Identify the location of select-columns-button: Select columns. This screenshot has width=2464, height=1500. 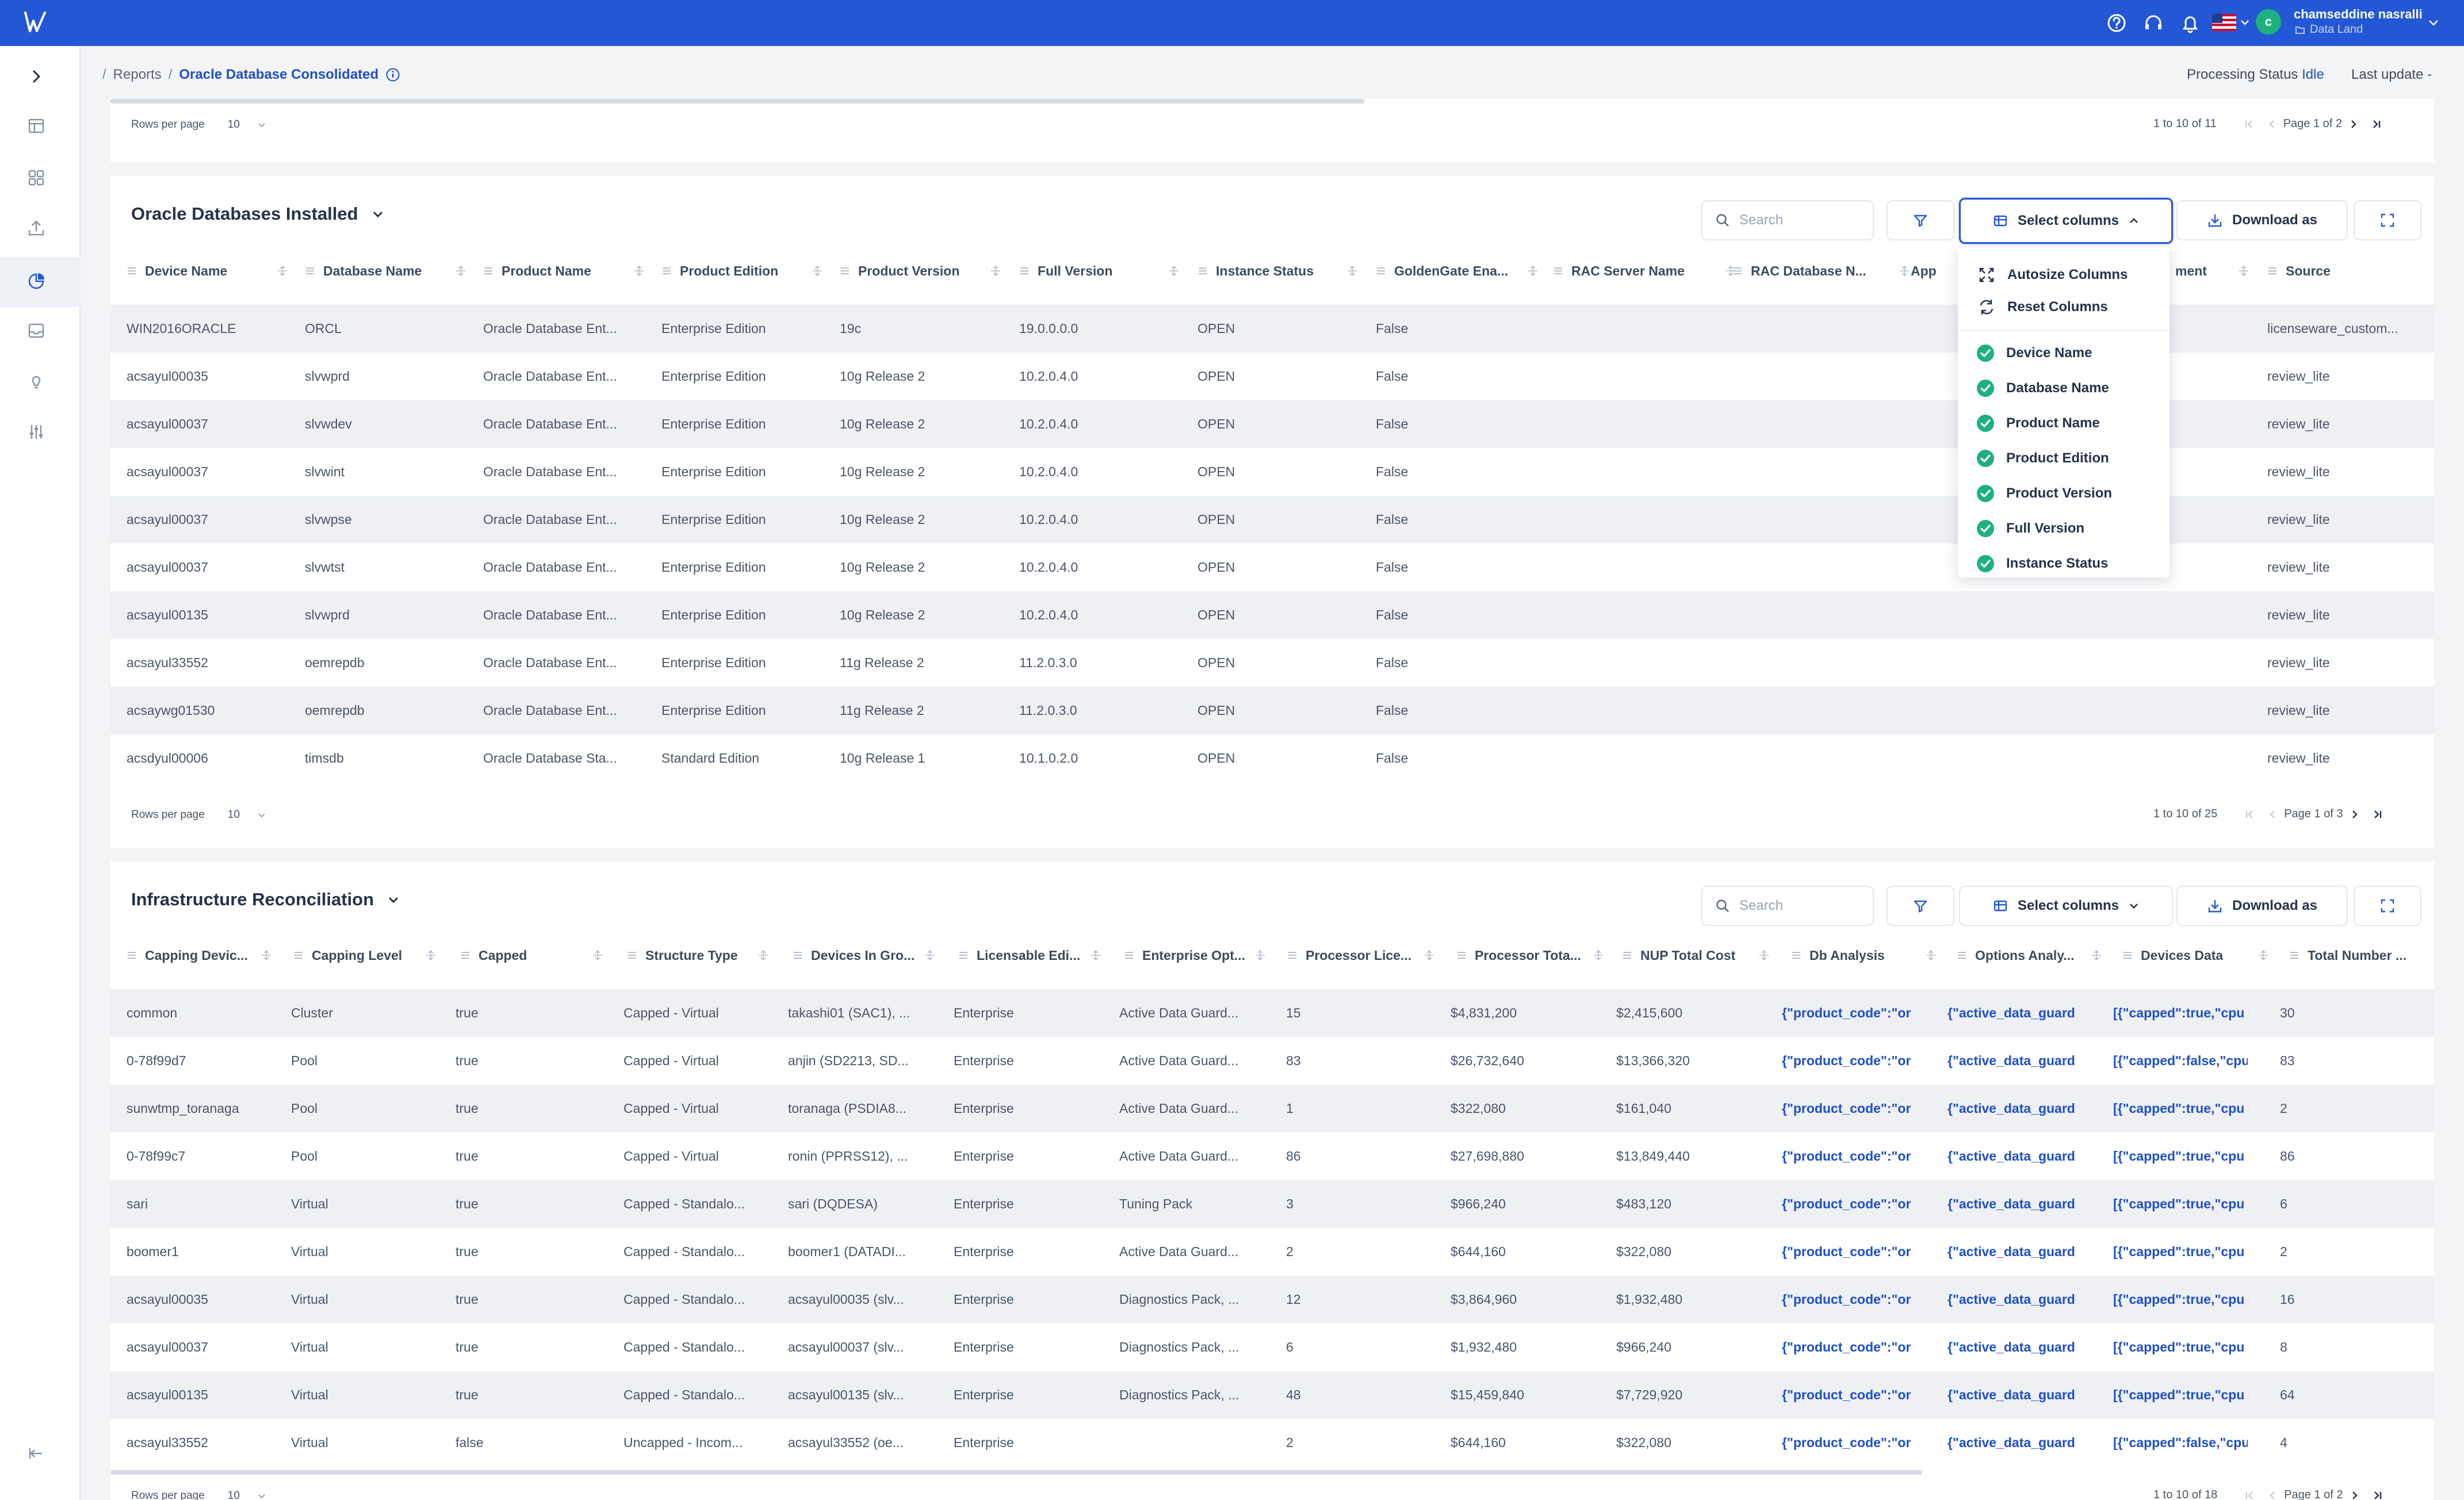
(2066, 221).